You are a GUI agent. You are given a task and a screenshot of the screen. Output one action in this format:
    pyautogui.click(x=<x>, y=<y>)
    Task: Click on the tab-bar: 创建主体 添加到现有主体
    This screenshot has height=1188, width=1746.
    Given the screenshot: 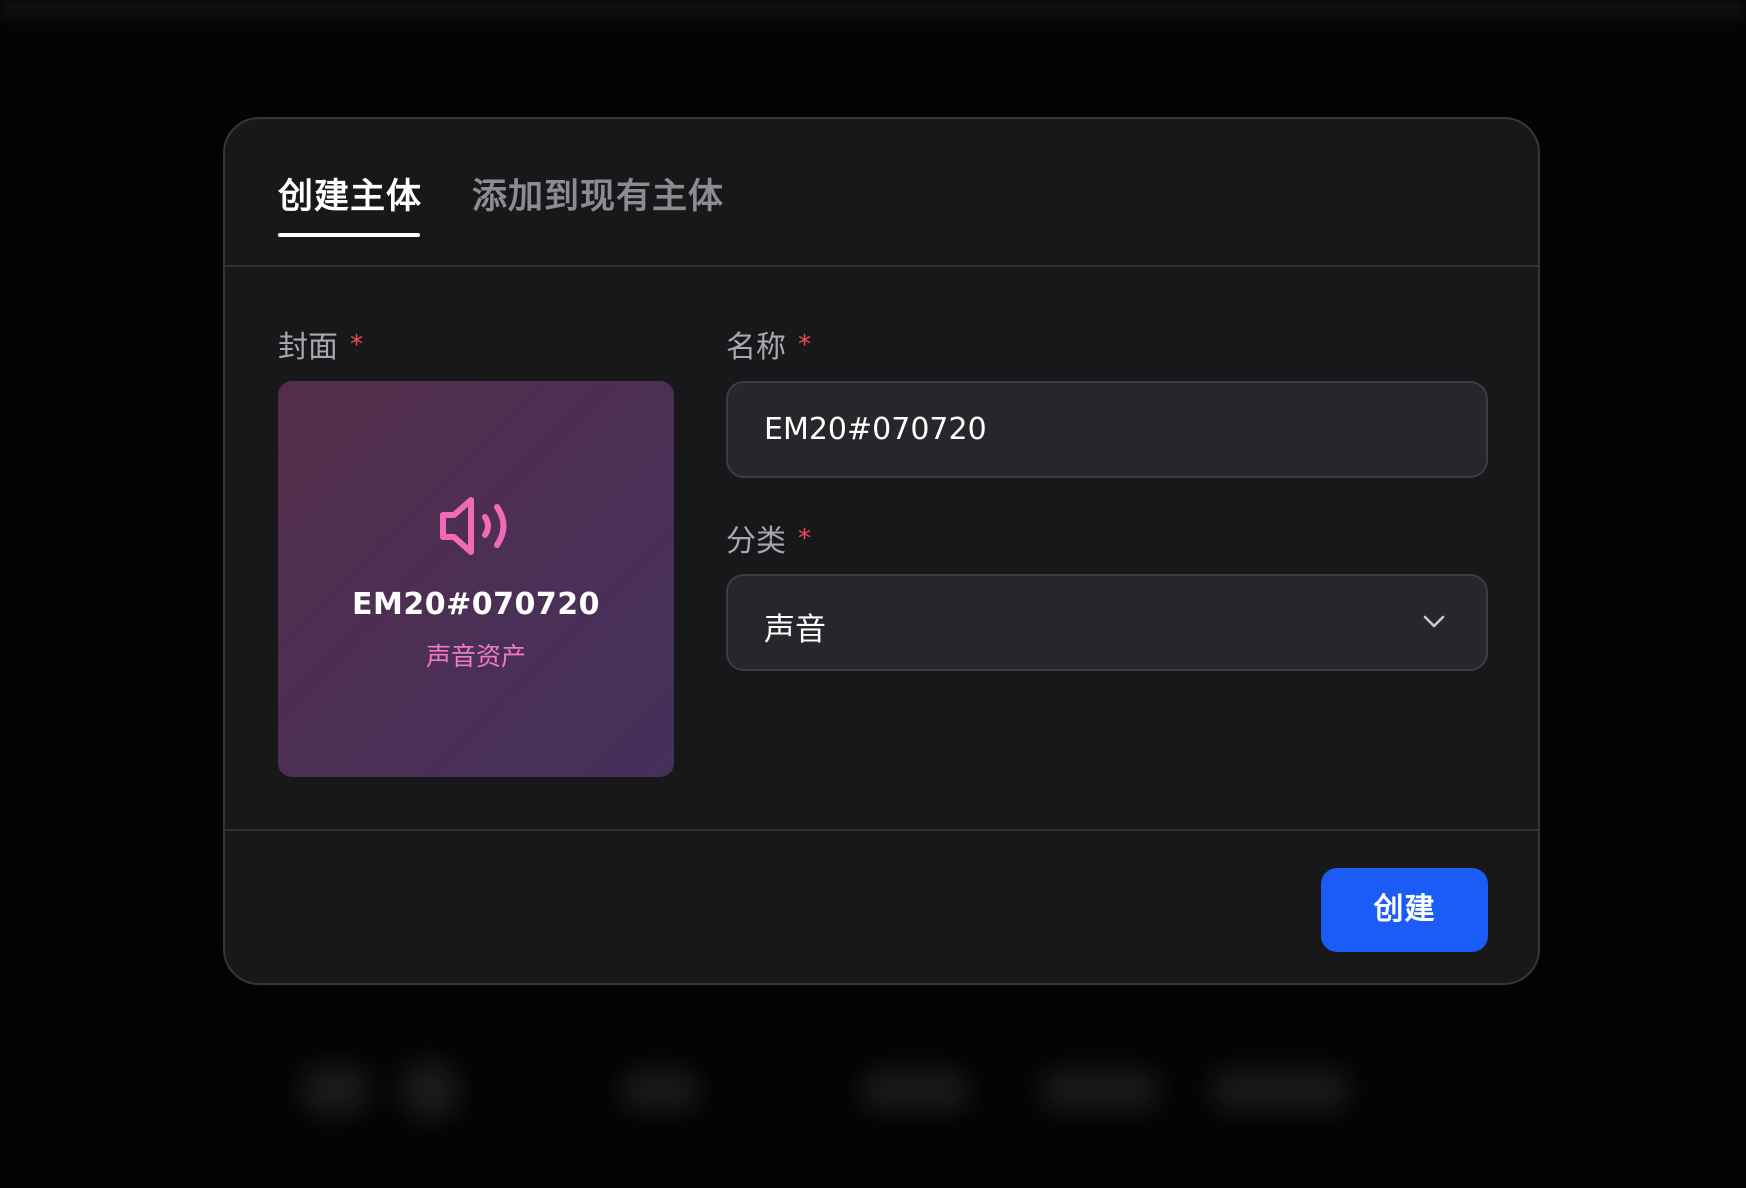 What is the action you would take?
    pyautogui.click(x=881, y=193)
    